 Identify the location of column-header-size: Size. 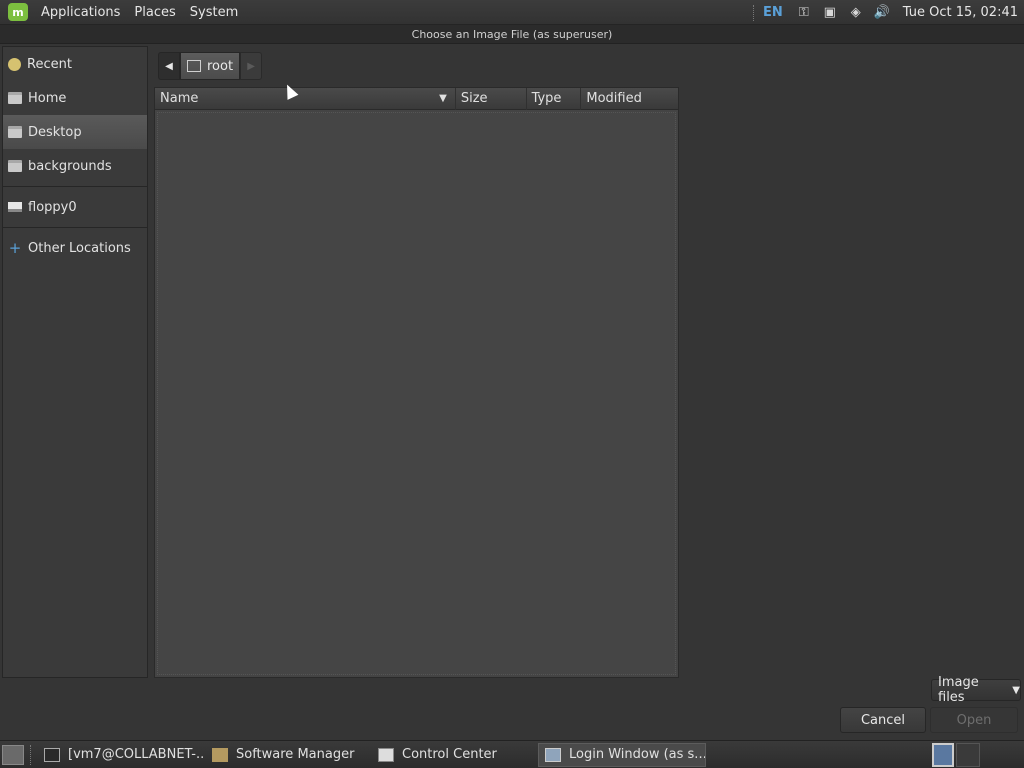
(491, 99).